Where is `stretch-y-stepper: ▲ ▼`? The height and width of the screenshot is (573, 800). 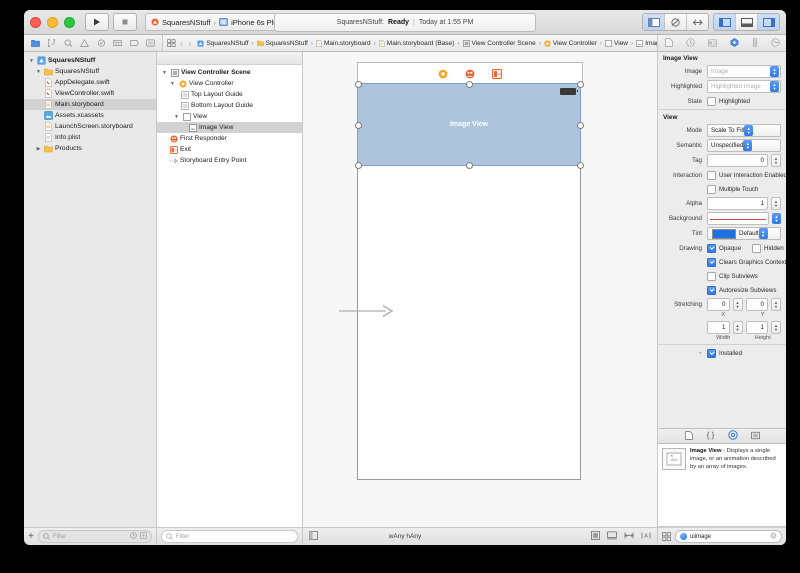
stretch-y-stepper: ▲ ▼ is located at coordinates (776, 304).